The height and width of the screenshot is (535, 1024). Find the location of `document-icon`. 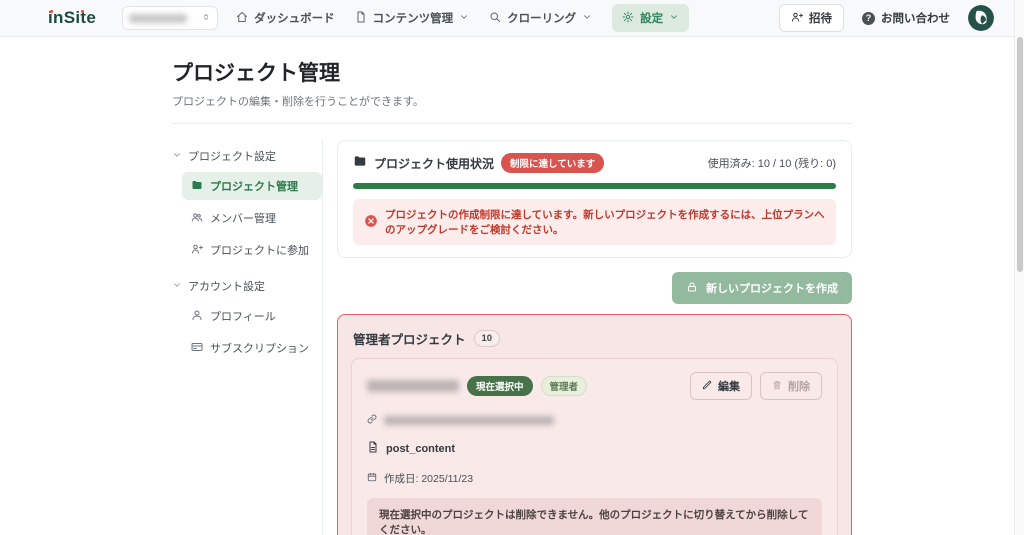

document-icon is located at coordinates (361, 18).